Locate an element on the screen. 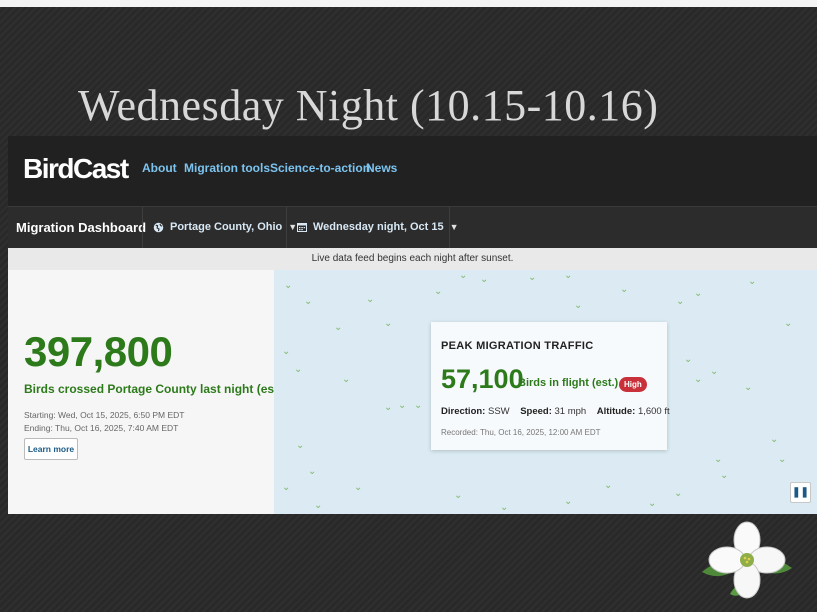 This screenshot has height=612, width=817. altitude-label: Altitude: is located at coordinates (616, 411).